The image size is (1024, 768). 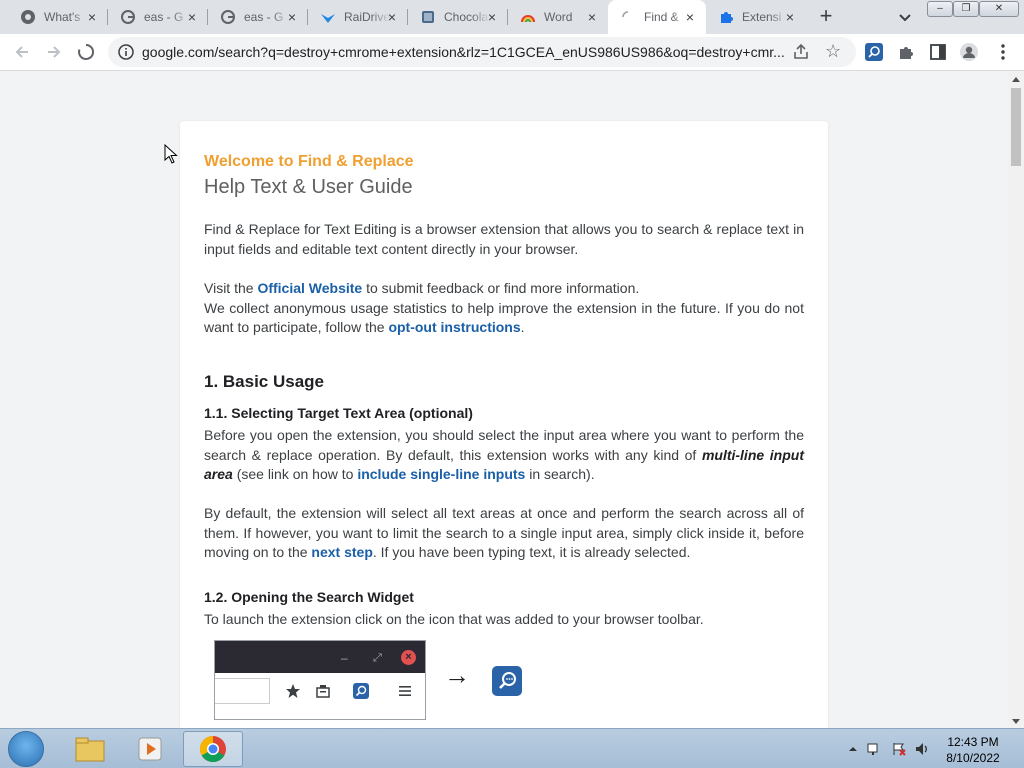 I want to click on folder-icon, so click(x=90, y=749).